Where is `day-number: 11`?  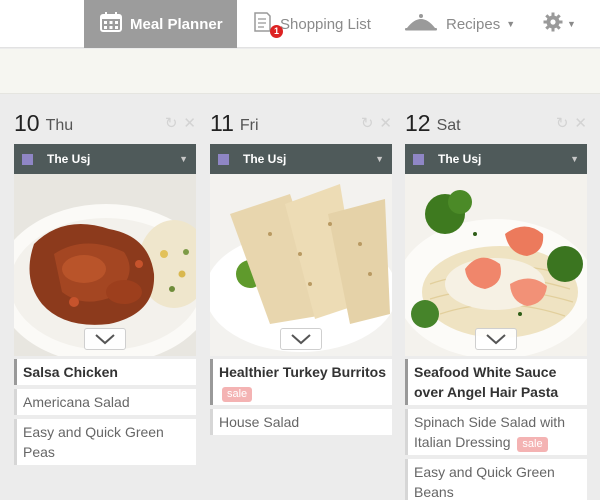 day-number: 11 is located at coordinates (222, 123).